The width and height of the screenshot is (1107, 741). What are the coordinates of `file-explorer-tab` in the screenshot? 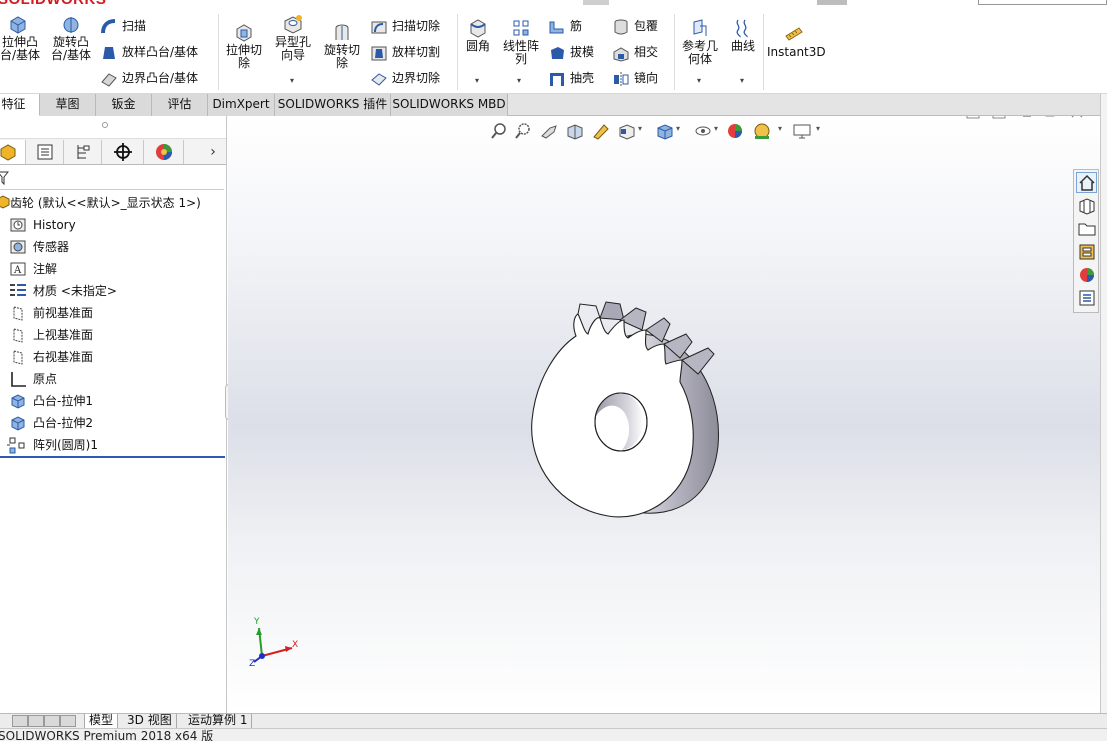 It's located at (1086, 228).